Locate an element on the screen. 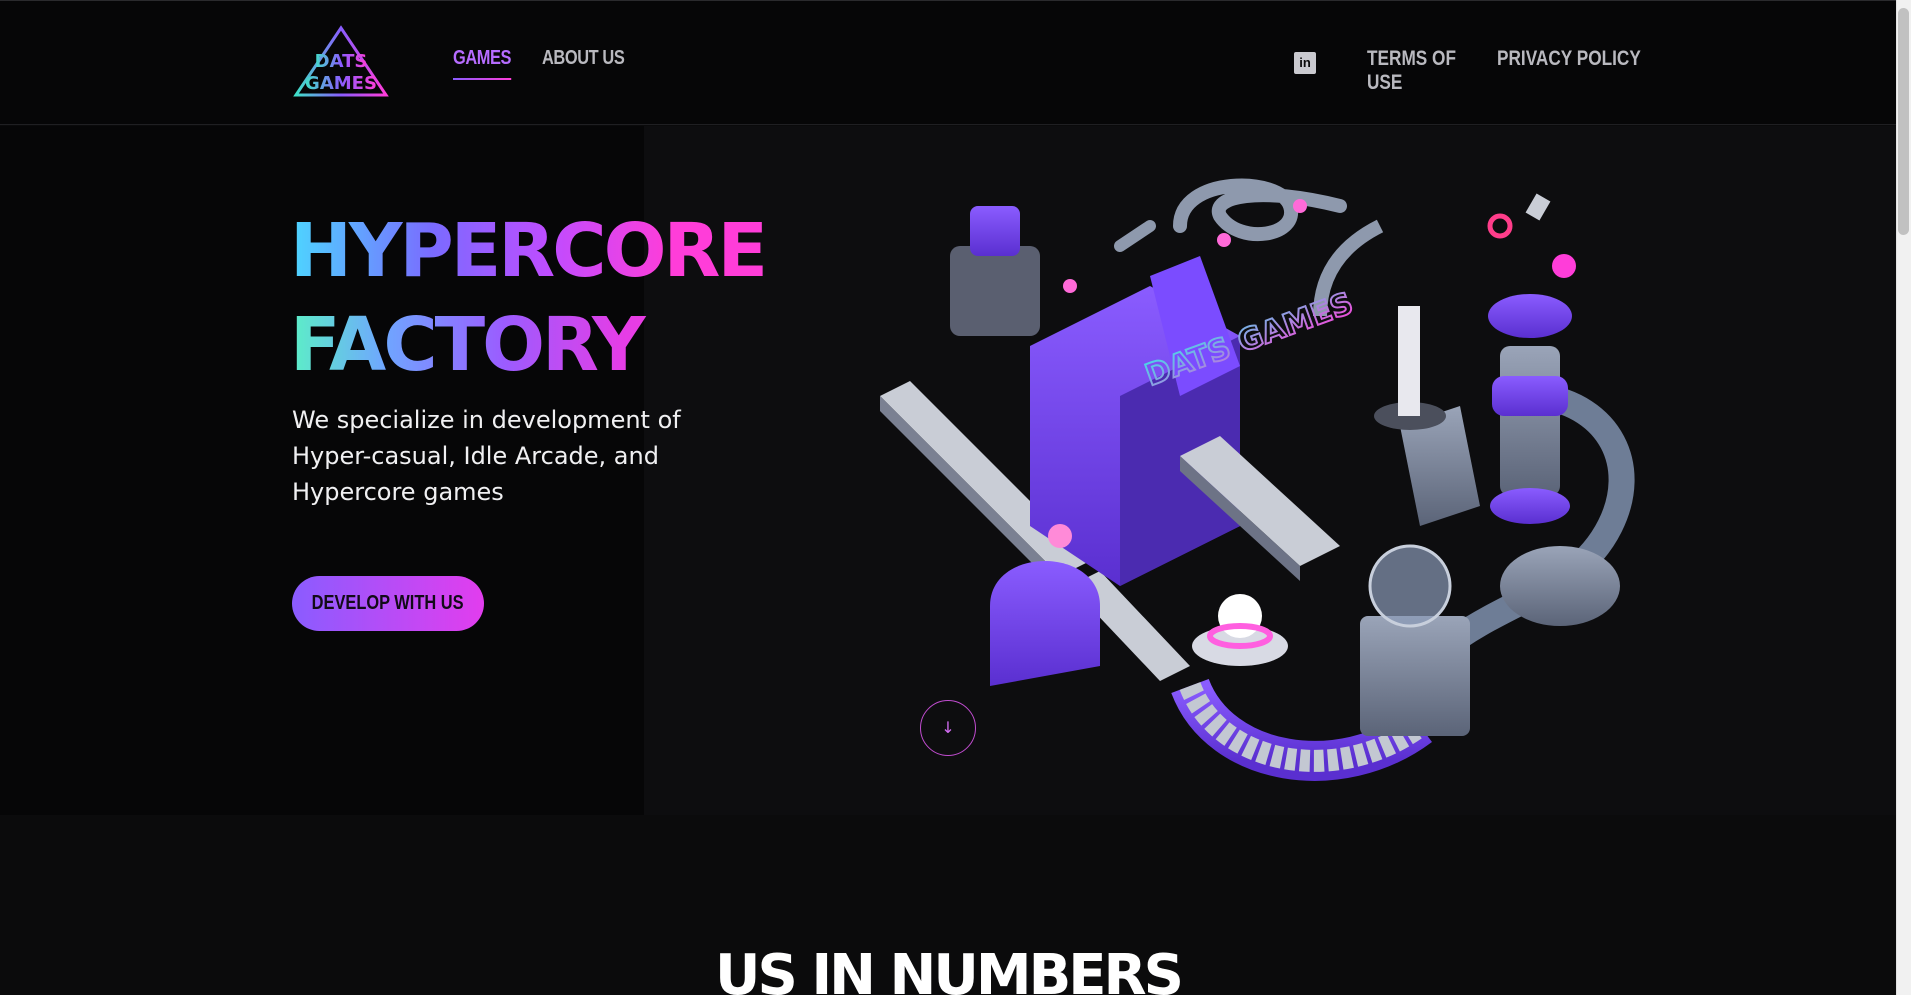  dats-games-logo: DATS GAMES is located at coordinates (341, 63).